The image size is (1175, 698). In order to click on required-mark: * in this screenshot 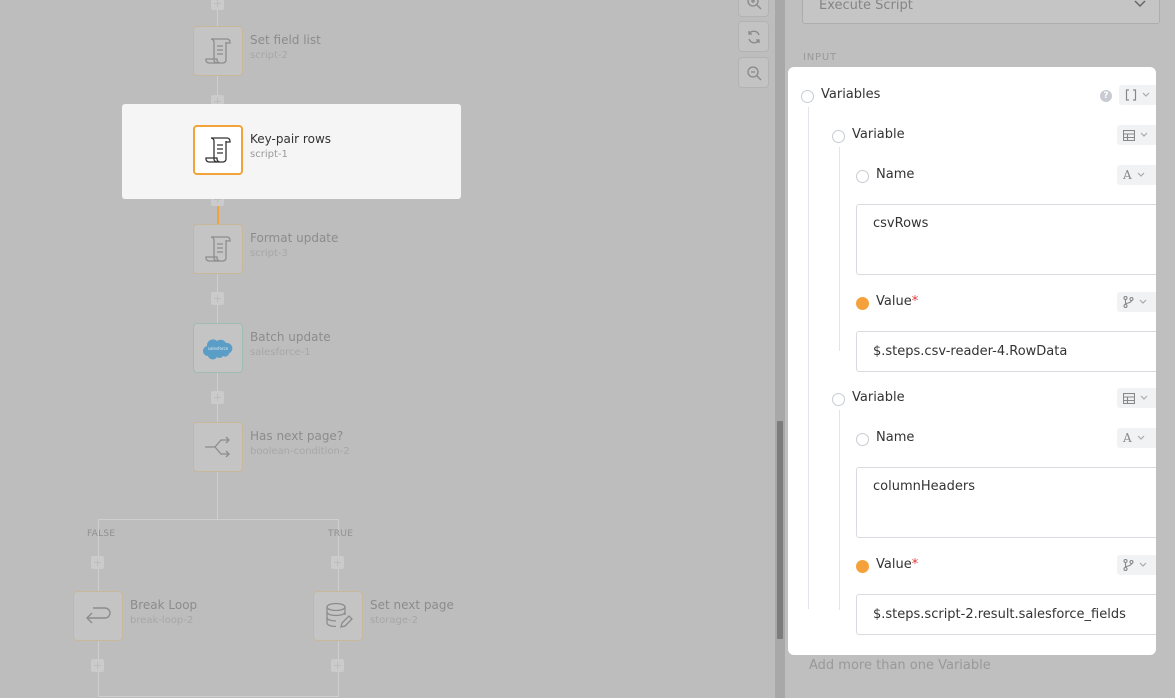, I will do `click(915, 564)`.